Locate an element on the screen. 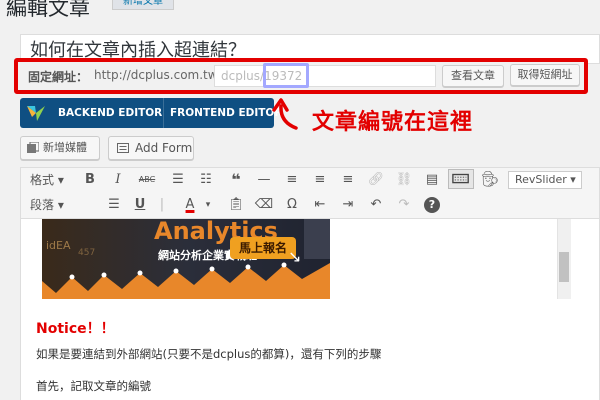 Image resolution: width=600 pixels, height=400 pixels. annotation-arrow-icon is located at coordinates (285, 114).